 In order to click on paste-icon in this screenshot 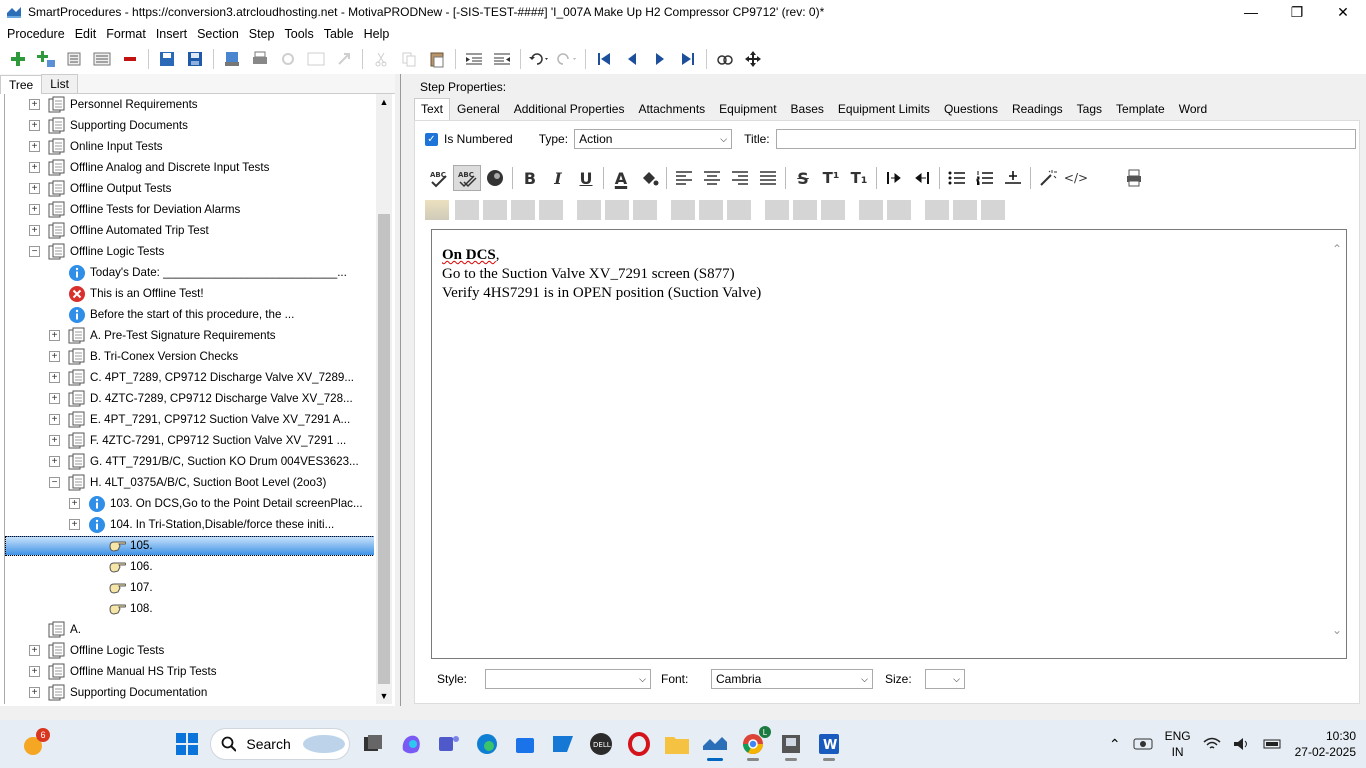, I will do `click(437, 59)`.